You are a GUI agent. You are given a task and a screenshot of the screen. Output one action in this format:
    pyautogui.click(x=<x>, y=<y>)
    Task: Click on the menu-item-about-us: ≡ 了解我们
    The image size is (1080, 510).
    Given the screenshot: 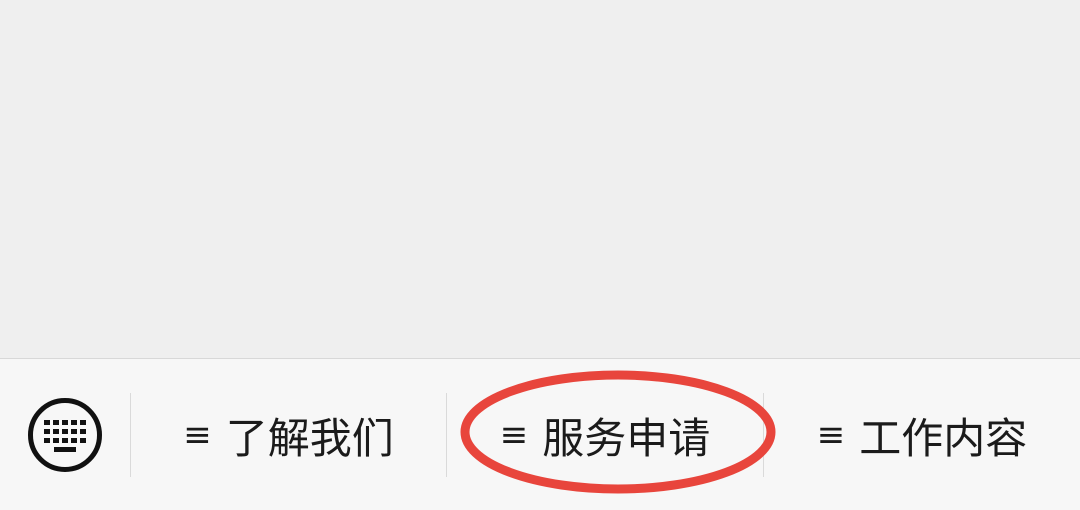 What is the action you would take?
    pyautogui.click(x=288, y=435)
    